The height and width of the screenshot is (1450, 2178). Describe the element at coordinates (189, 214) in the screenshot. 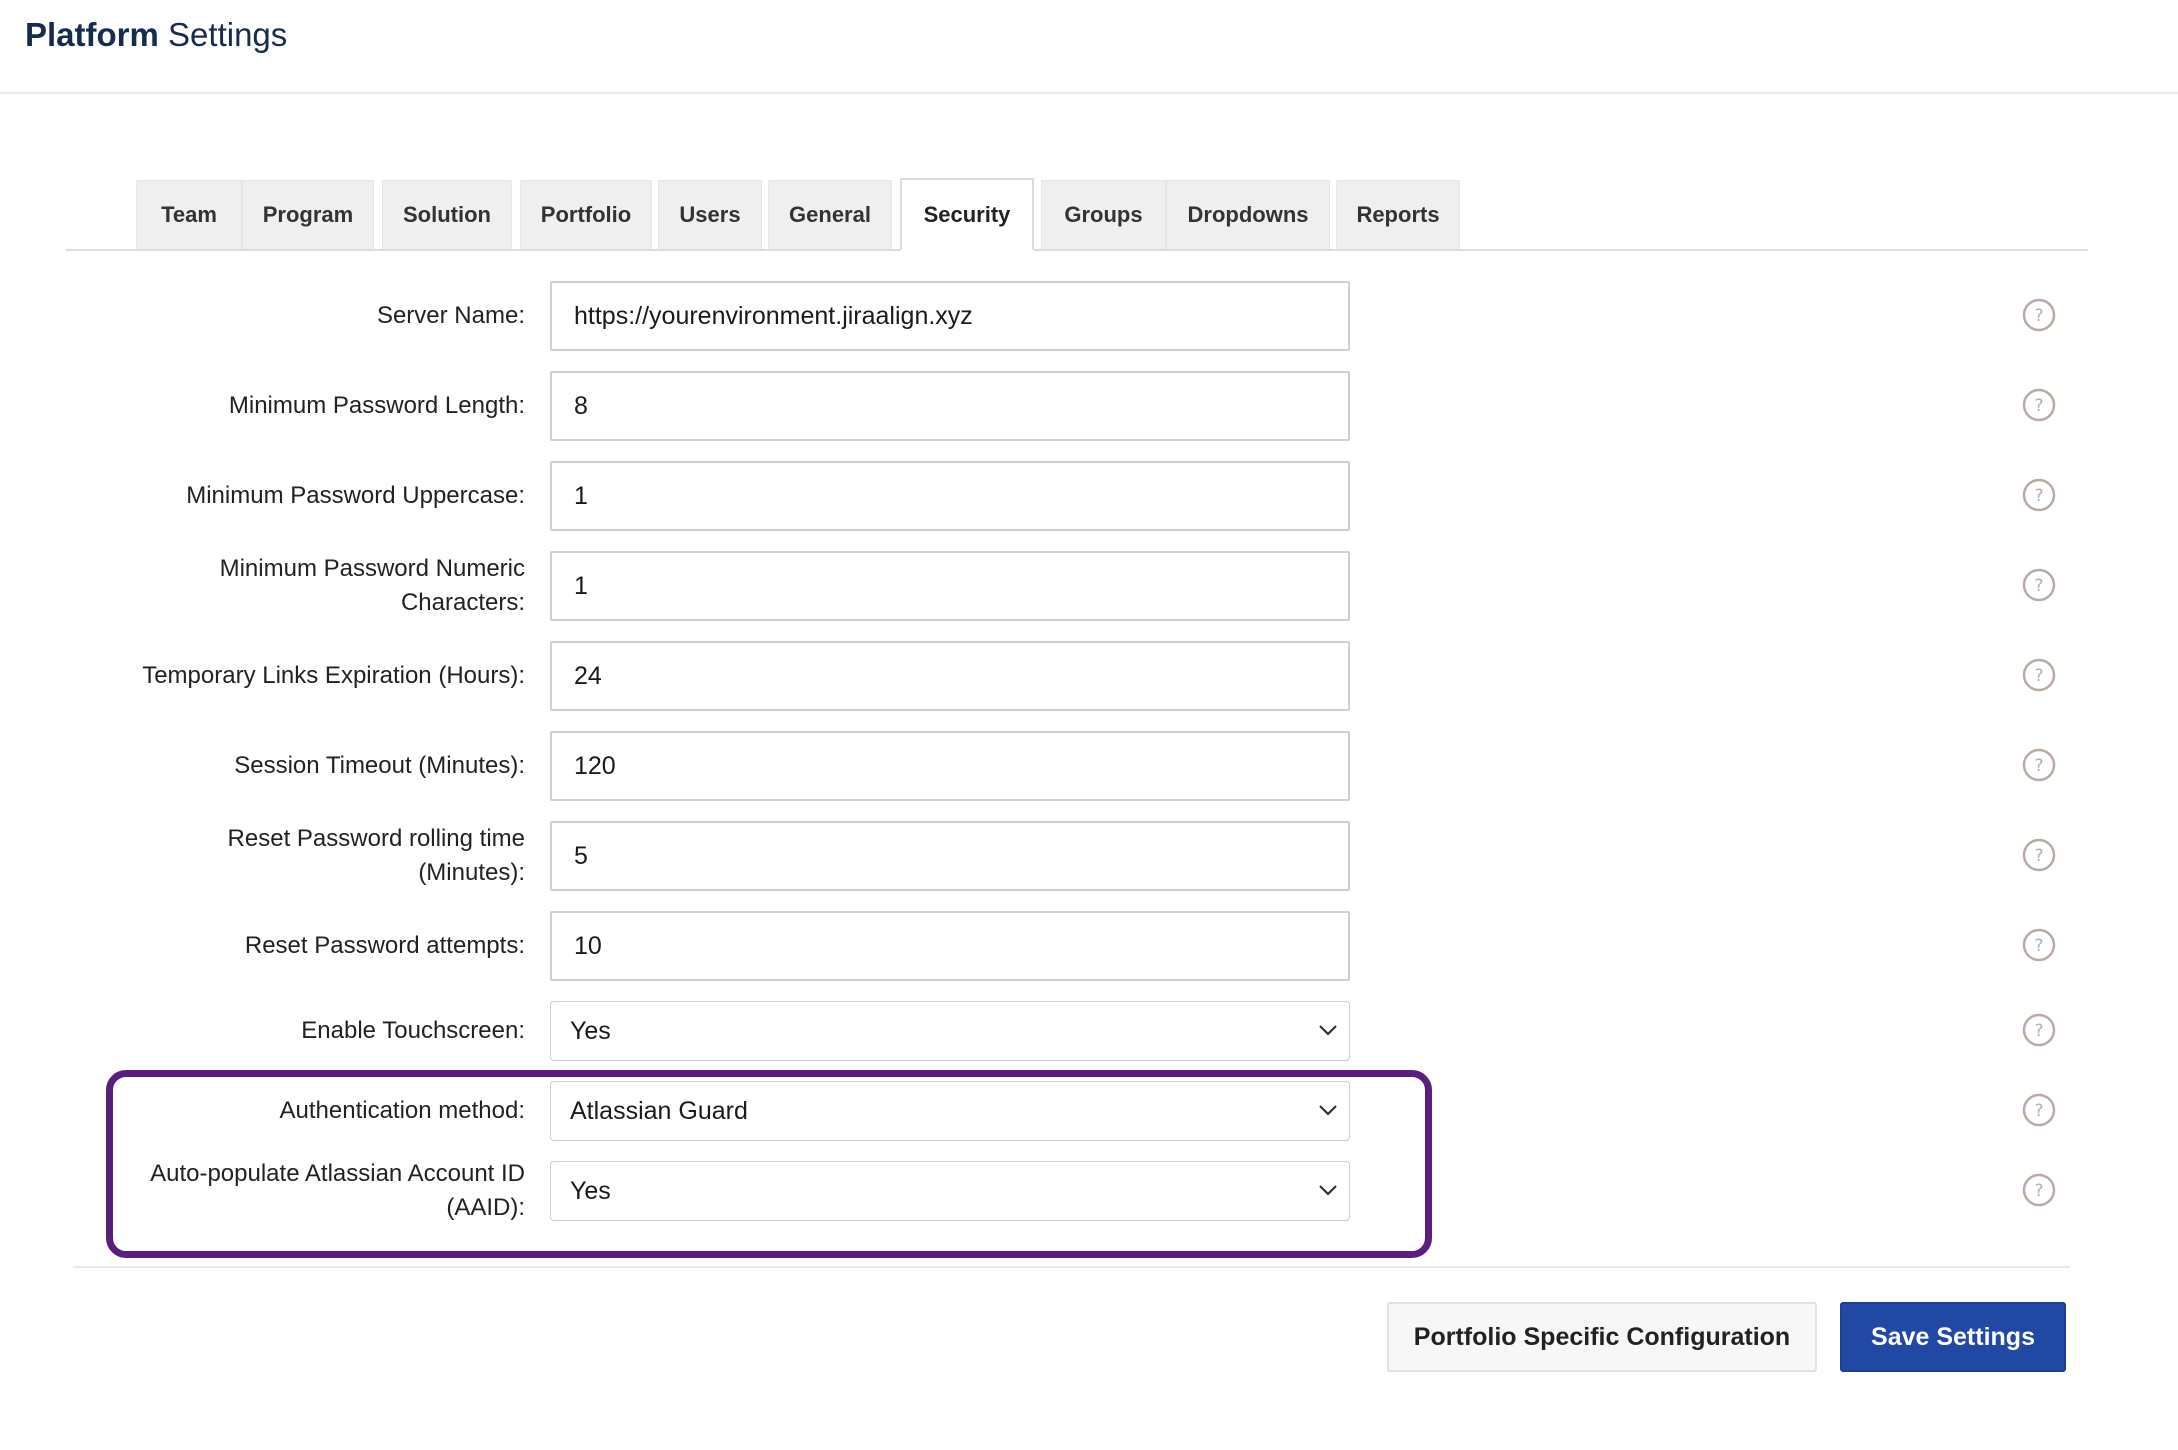

I see `tab-team: Team` at that location.